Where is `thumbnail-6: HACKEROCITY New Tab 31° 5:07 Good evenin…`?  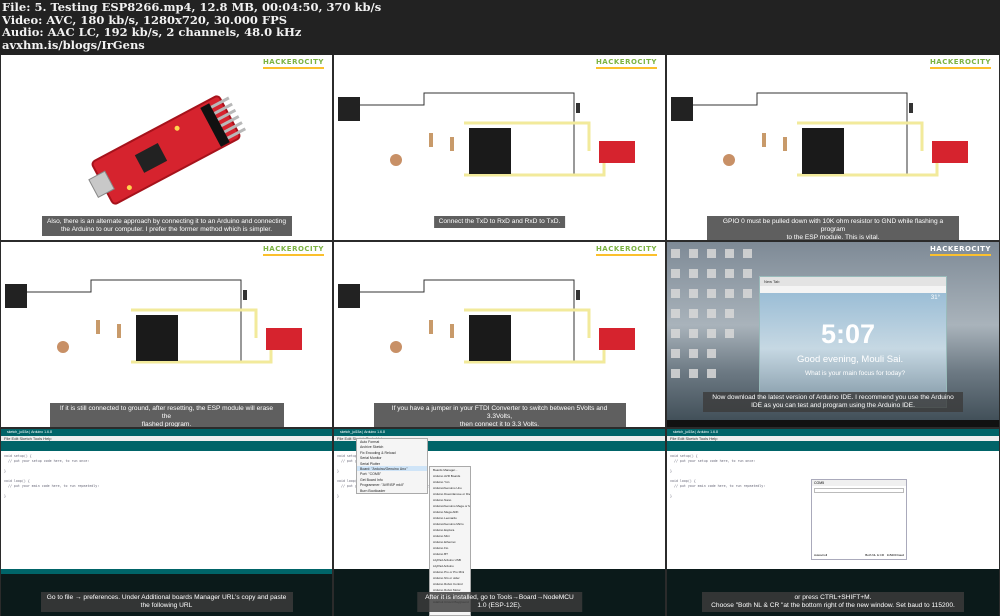
thumbnail-6: HACKEROCITY New Tab 31° 5:07 Good evenin… is located at coordinates (833, 334).